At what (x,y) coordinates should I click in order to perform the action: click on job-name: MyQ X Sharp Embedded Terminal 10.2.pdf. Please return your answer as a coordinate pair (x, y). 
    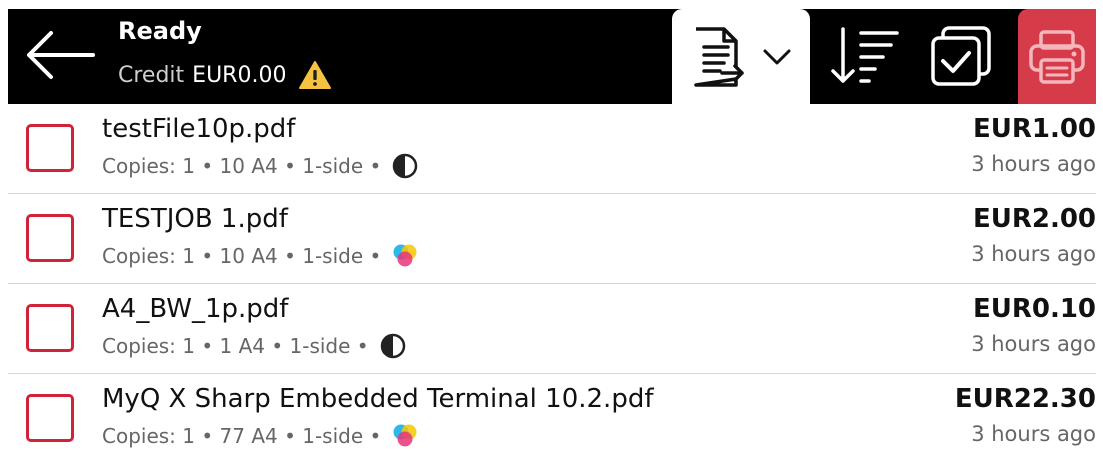
    Looking at the image, I should click on (378, 399).